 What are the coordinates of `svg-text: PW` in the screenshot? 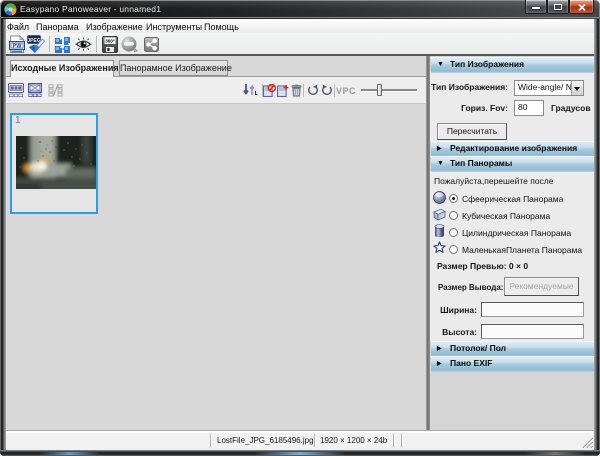 It's located at (18, 47).